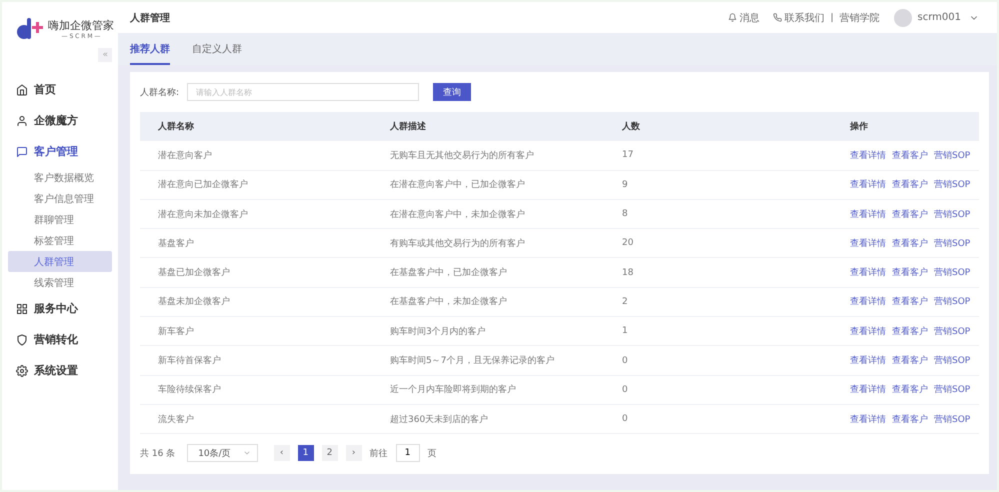 This screenshot has width=999, height=492. I want to click on table-cell-text: 购车时间3个月内的客户, so click(438, 332).